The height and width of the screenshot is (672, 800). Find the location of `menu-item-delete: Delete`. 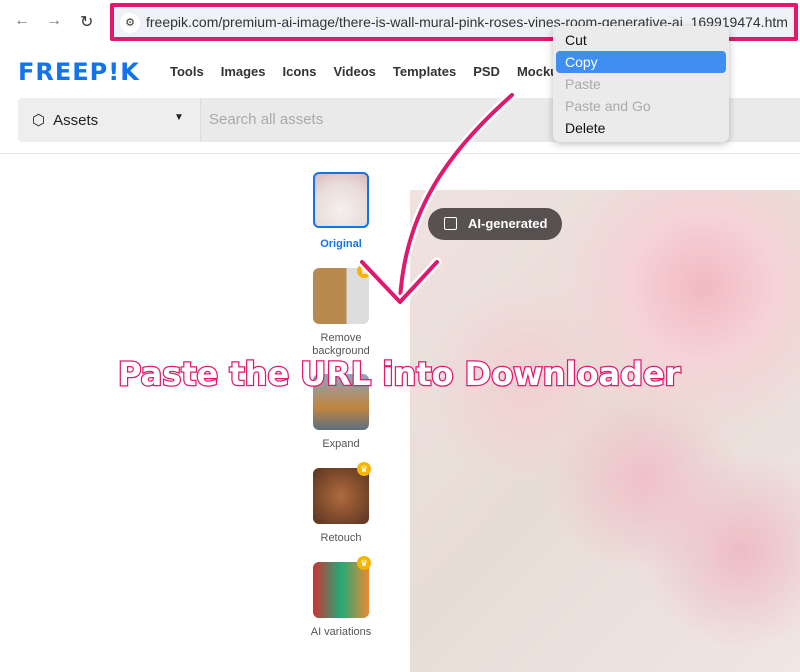

menu-item-delete: Delete is located at coordinates (641, 128).